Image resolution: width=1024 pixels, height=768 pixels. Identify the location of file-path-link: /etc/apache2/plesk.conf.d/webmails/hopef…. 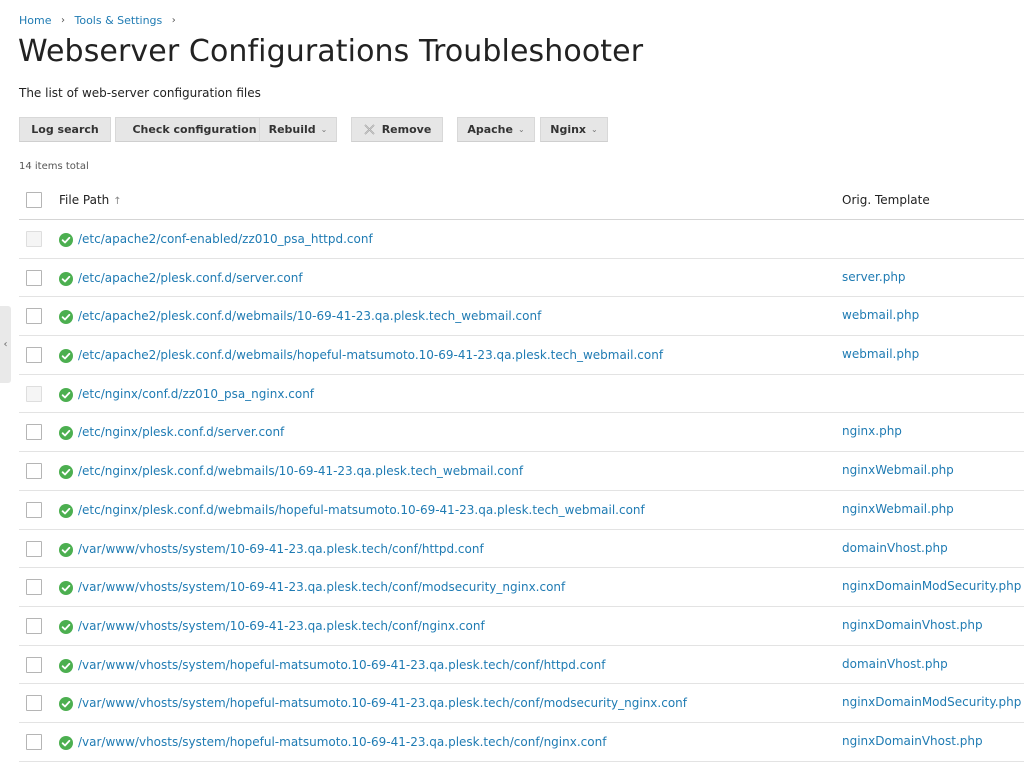
(370, 355).